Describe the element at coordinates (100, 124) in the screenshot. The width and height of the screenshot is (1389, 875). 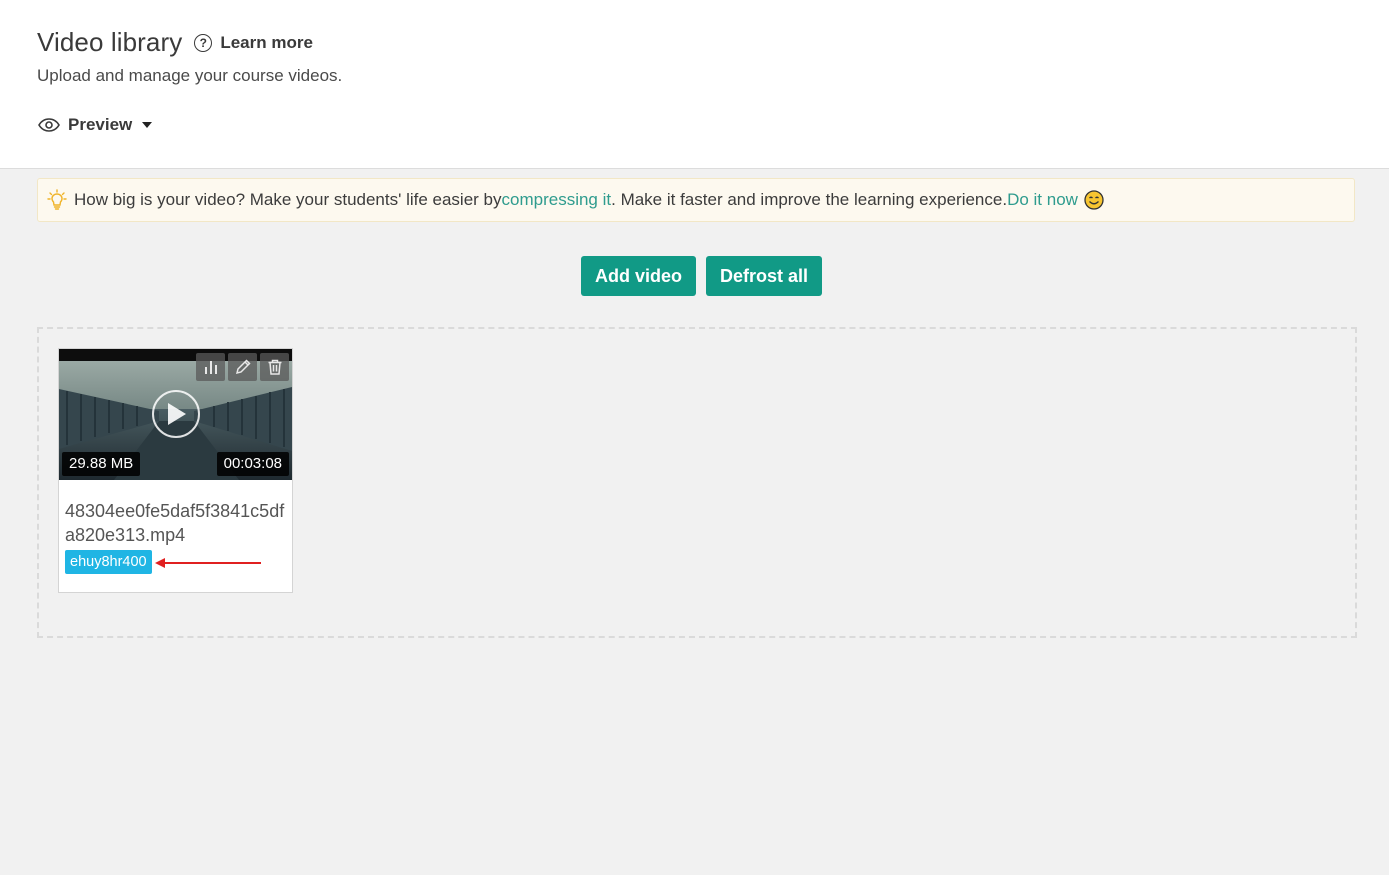
I see `preview-label: Preview` at that location.